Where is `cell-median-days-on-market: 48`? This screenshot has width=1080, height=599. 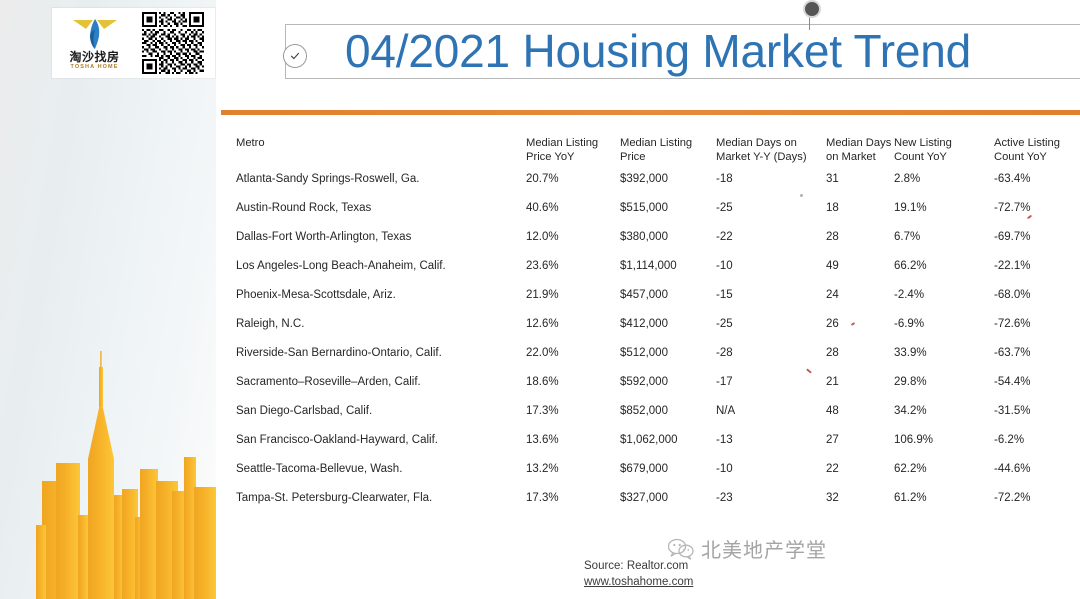 cell-median-days-on-market: 48 is located at coordinates (832, 410).